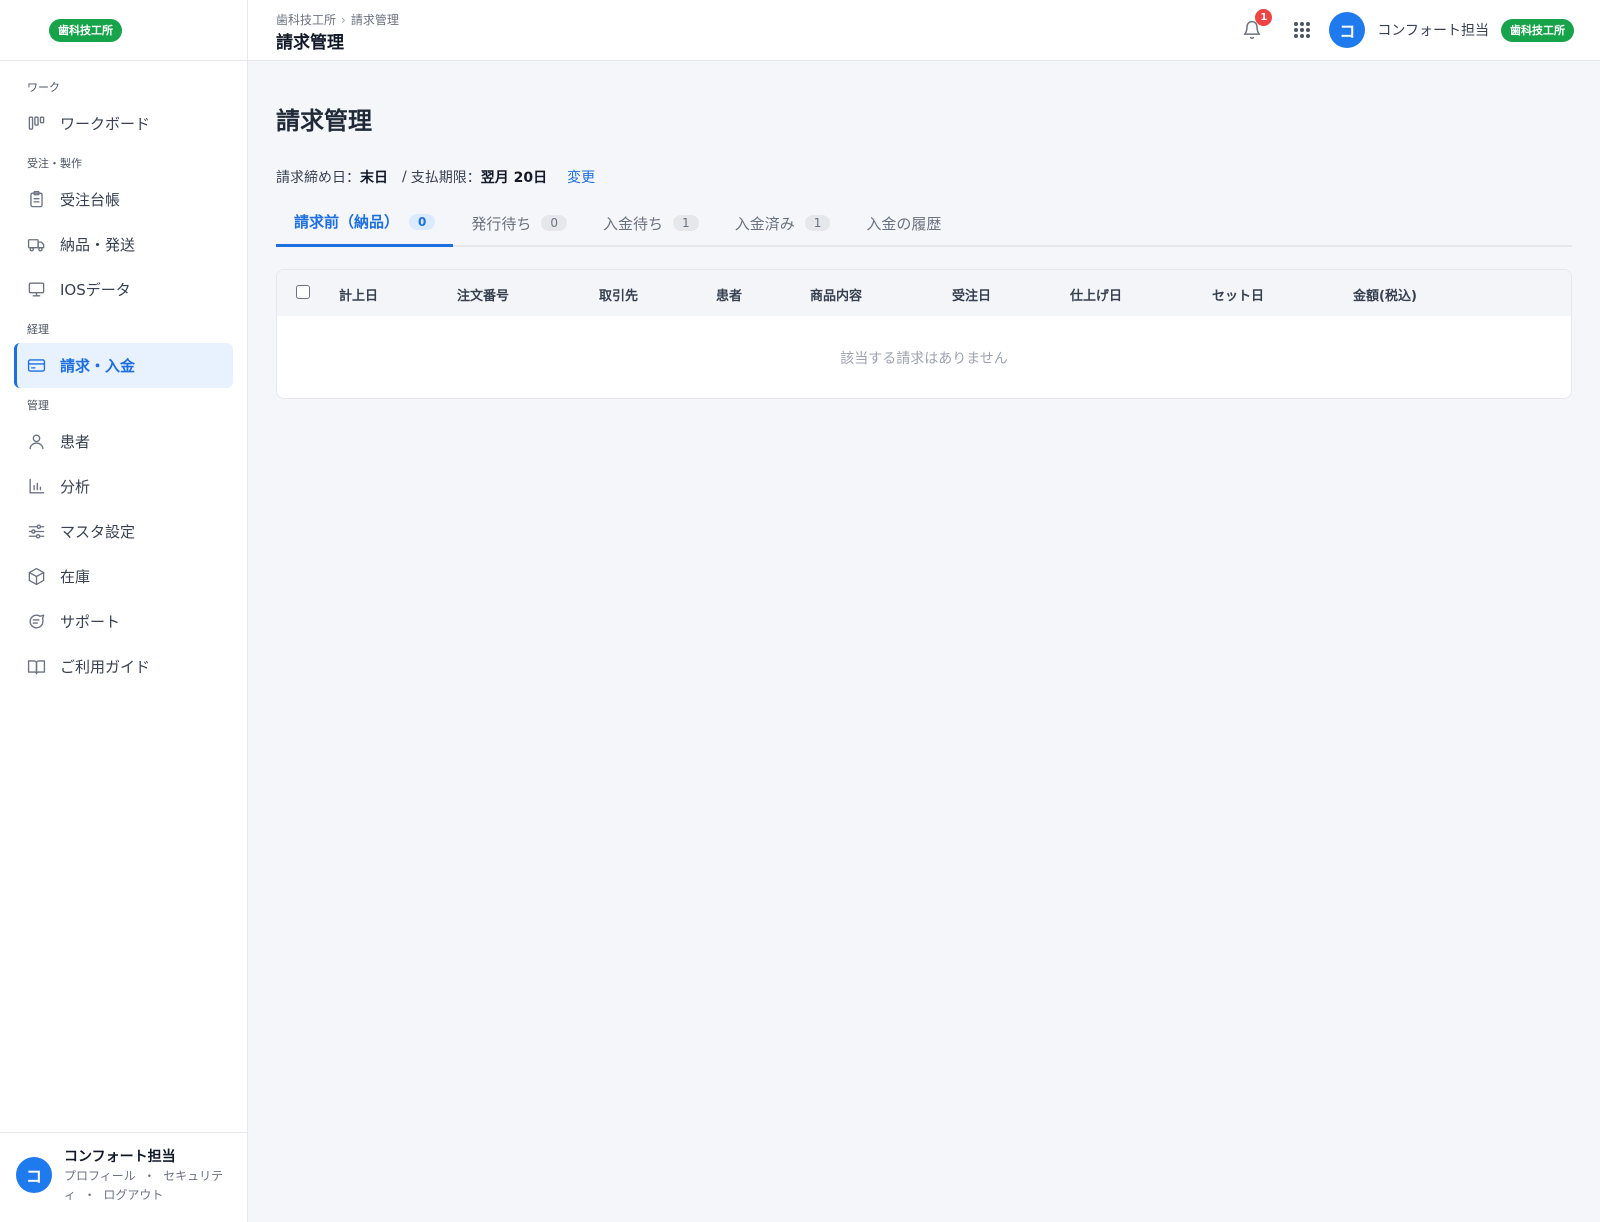 This screenshot has height=1222, width=1600. What do you see at coordinates (1347, 30) in the screenshot?
I see `header-avatar: コ` at bounding box center [1347, 30].